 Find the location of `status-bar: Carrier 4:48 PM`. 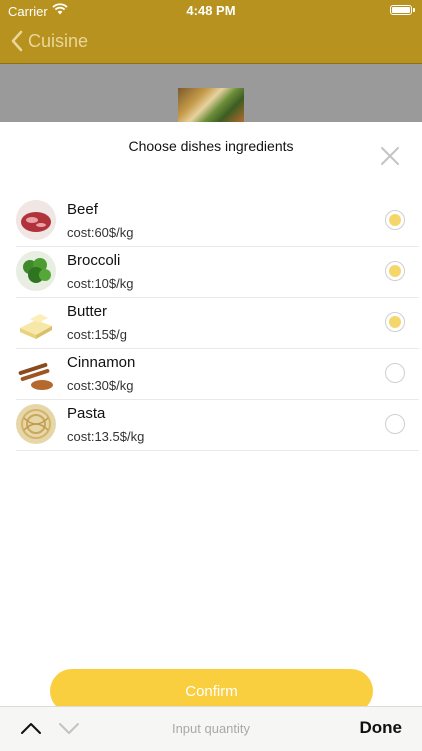

status-bar: Carrier 4:48 PM is located at coordinates (211, 11).